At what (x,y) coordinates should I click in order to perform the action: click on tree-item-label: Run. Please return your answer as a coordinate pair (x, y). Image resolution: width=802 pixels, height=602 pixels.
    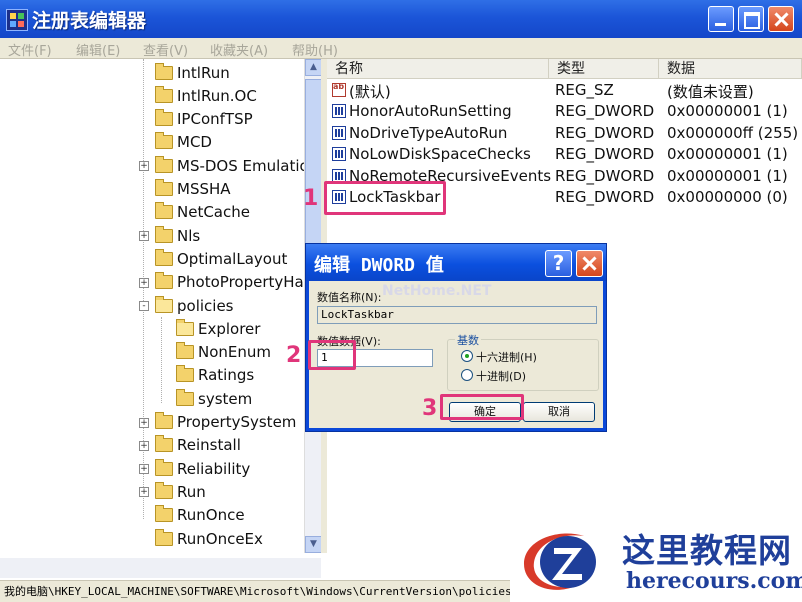
    Looking at the image, I should click on (191, 491).